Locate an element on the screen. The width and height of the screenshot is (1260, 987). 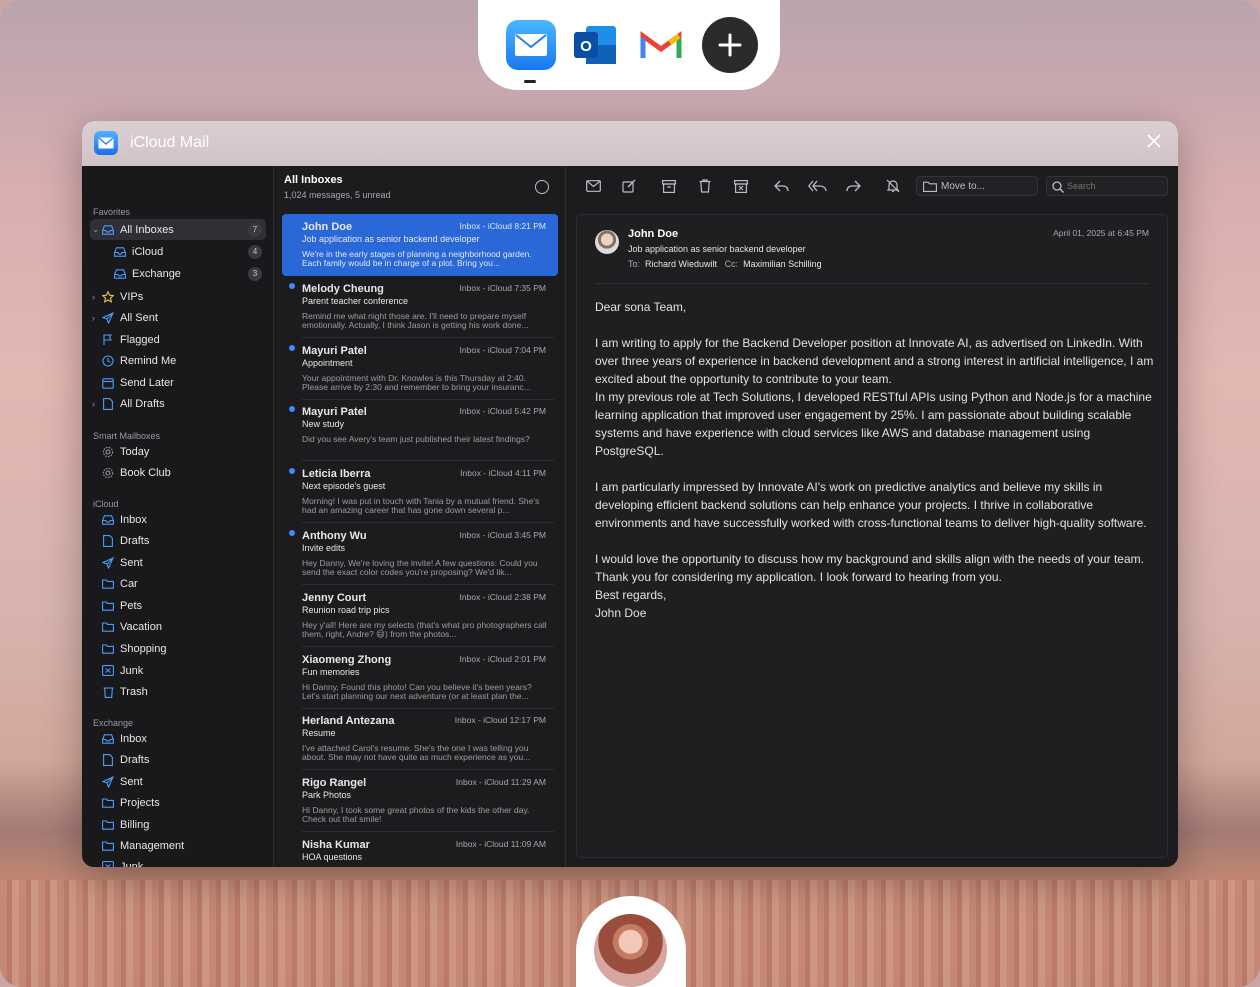
sidebar-item-label: Pets is located at coordinates (131, 605).